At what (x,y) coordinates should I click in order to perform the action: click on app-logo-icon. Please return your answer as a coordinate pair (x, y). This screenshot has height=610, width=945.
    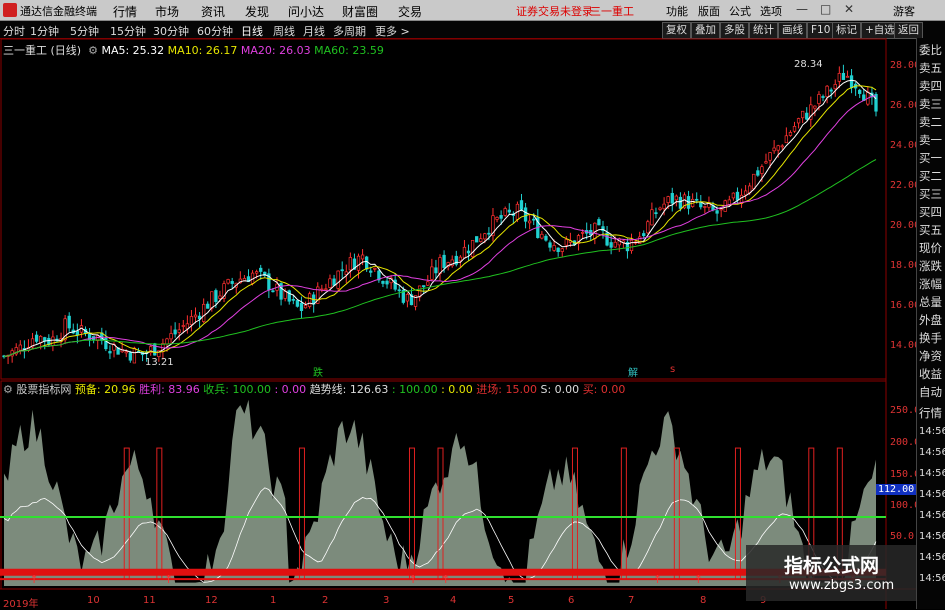
    Looking at the image, I should click on (10, 10).